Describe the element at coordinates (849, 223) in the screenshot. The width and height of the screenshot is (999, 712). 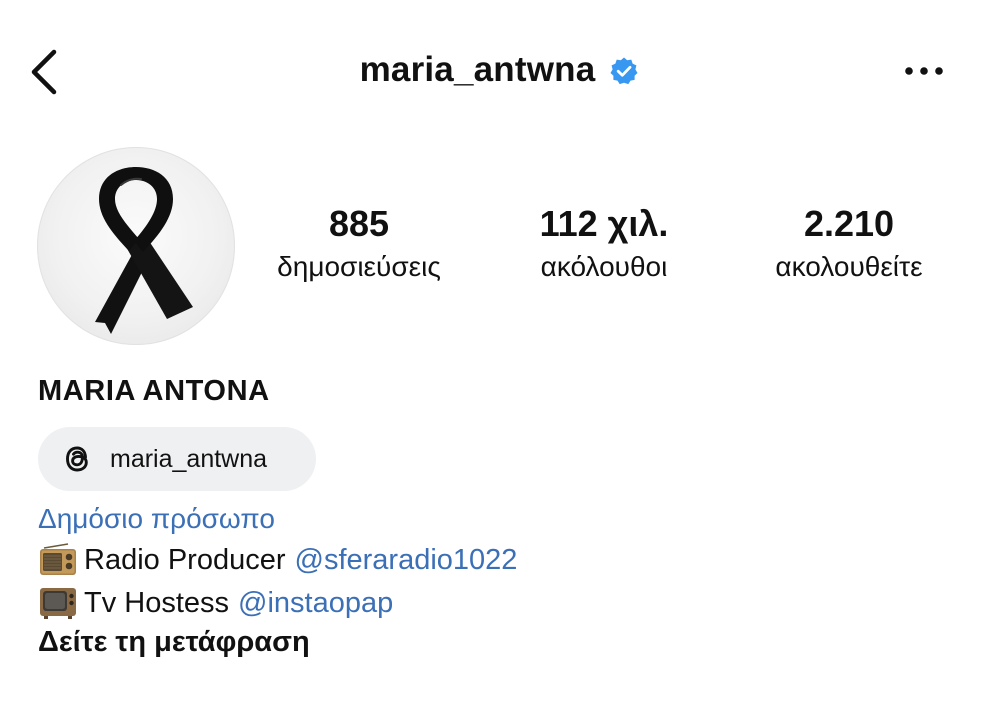
I see `following-count: 2.210` at that location.